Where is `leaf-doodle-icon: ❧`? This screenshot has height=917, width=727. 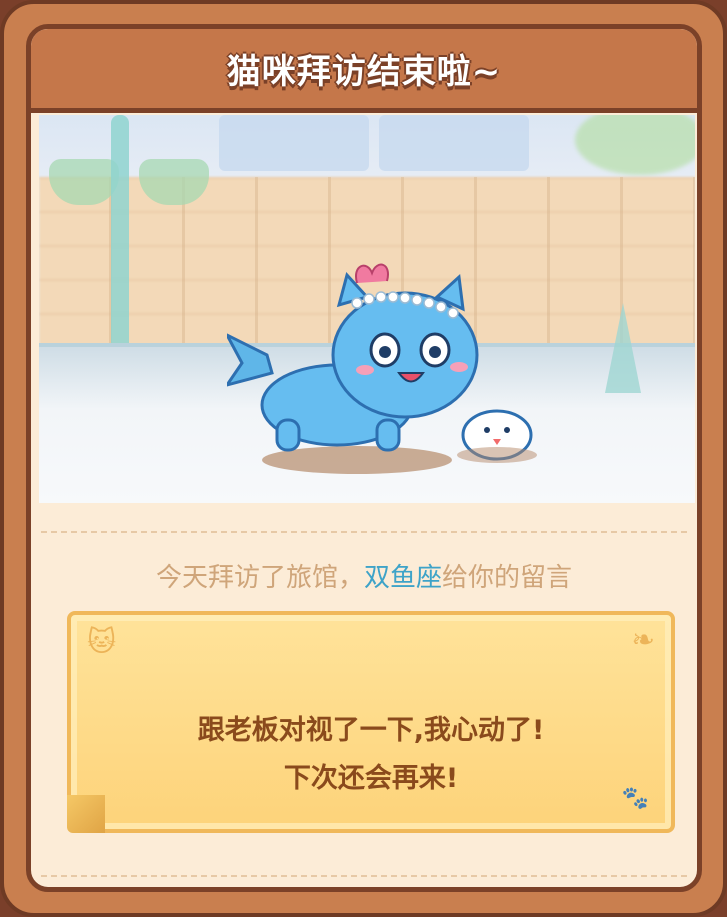 leaf-doodle-icon: ❧ is located at coordinates (643, 639).